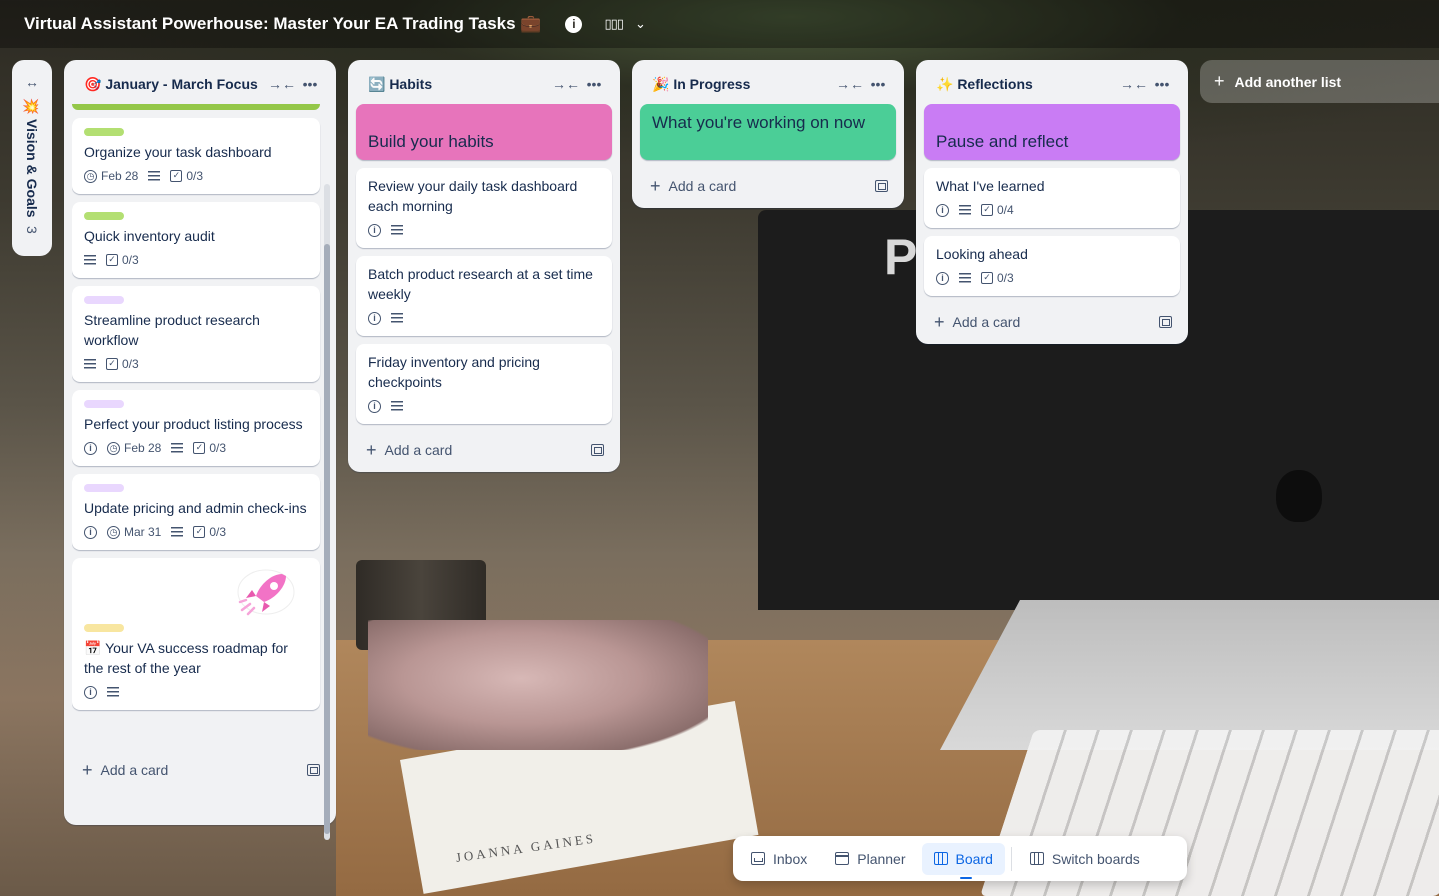 This screenshot has width=1439, height=896. Describe the element at coordinates (484, 132) in the screenshot. I see `cover-card-build-habits: Build your habits` at that location.